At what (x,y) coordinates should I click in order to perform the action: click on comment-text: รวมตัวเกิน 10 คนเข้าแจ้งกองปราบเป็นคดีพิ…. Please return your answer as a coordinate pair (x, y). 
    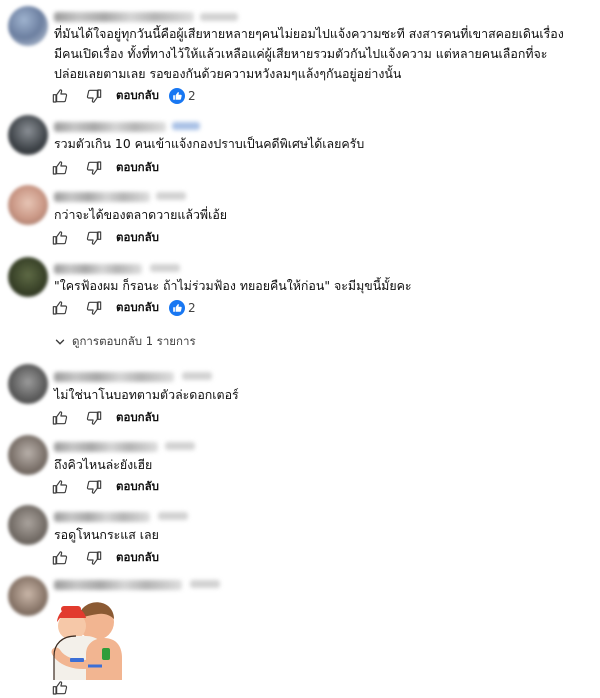
    Looking at the image, I should click on (209, 143).